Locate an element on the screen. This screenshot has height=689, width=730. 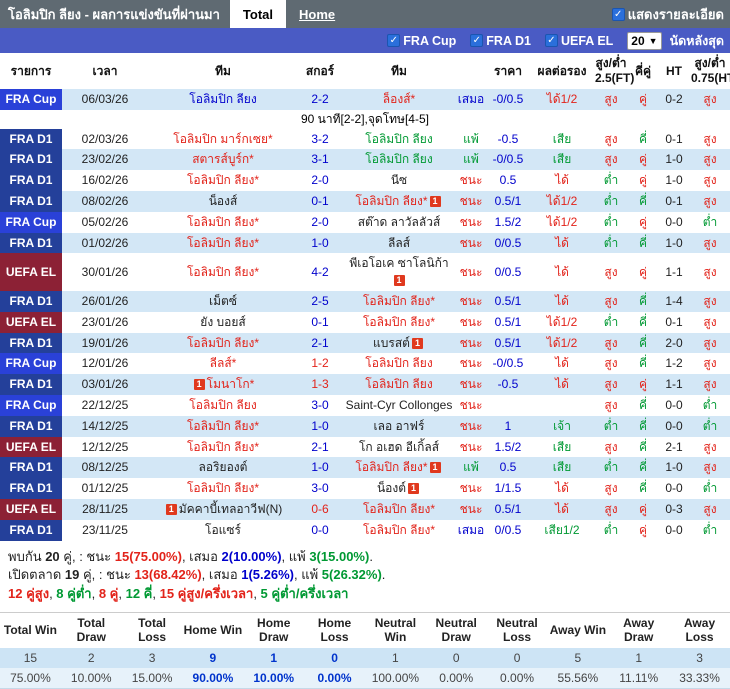
home-team-cell: โอลิมปิก ลียง is located at coordinates (223, 405).